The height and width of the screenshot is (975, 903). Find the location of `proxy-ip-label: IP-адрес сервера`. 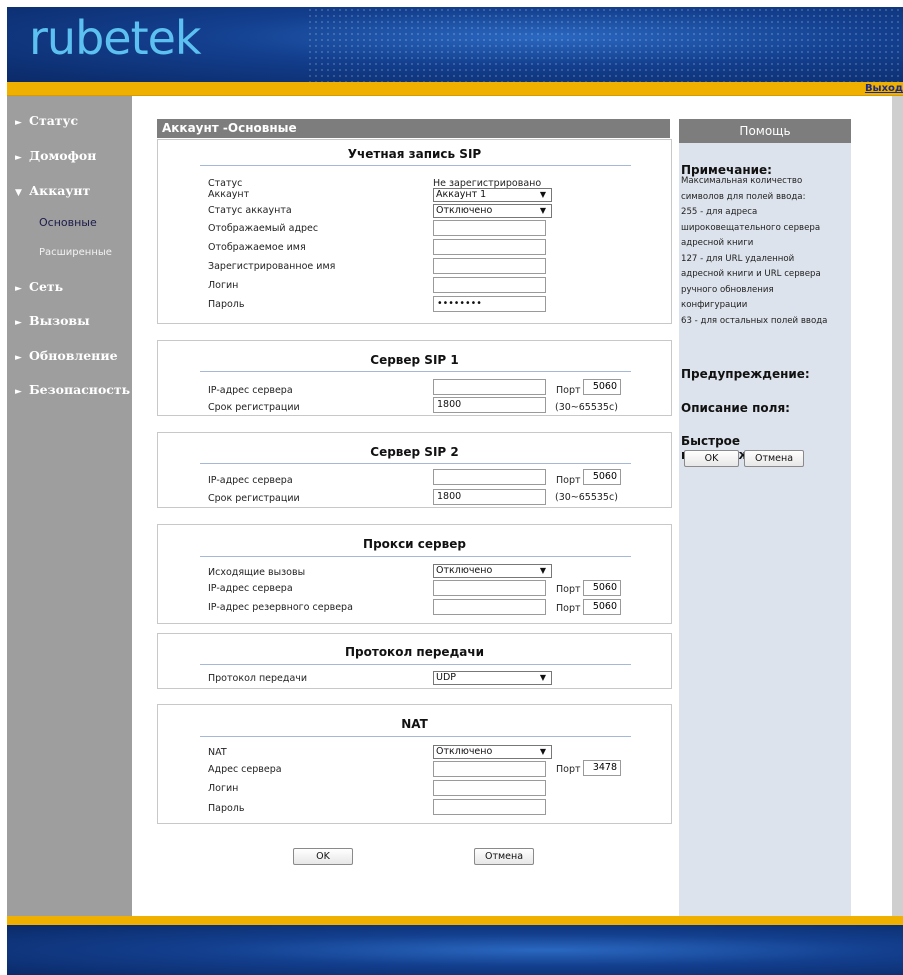

proxy-ip-label: IP-адрес сервера is located at coordinates (250, 588).